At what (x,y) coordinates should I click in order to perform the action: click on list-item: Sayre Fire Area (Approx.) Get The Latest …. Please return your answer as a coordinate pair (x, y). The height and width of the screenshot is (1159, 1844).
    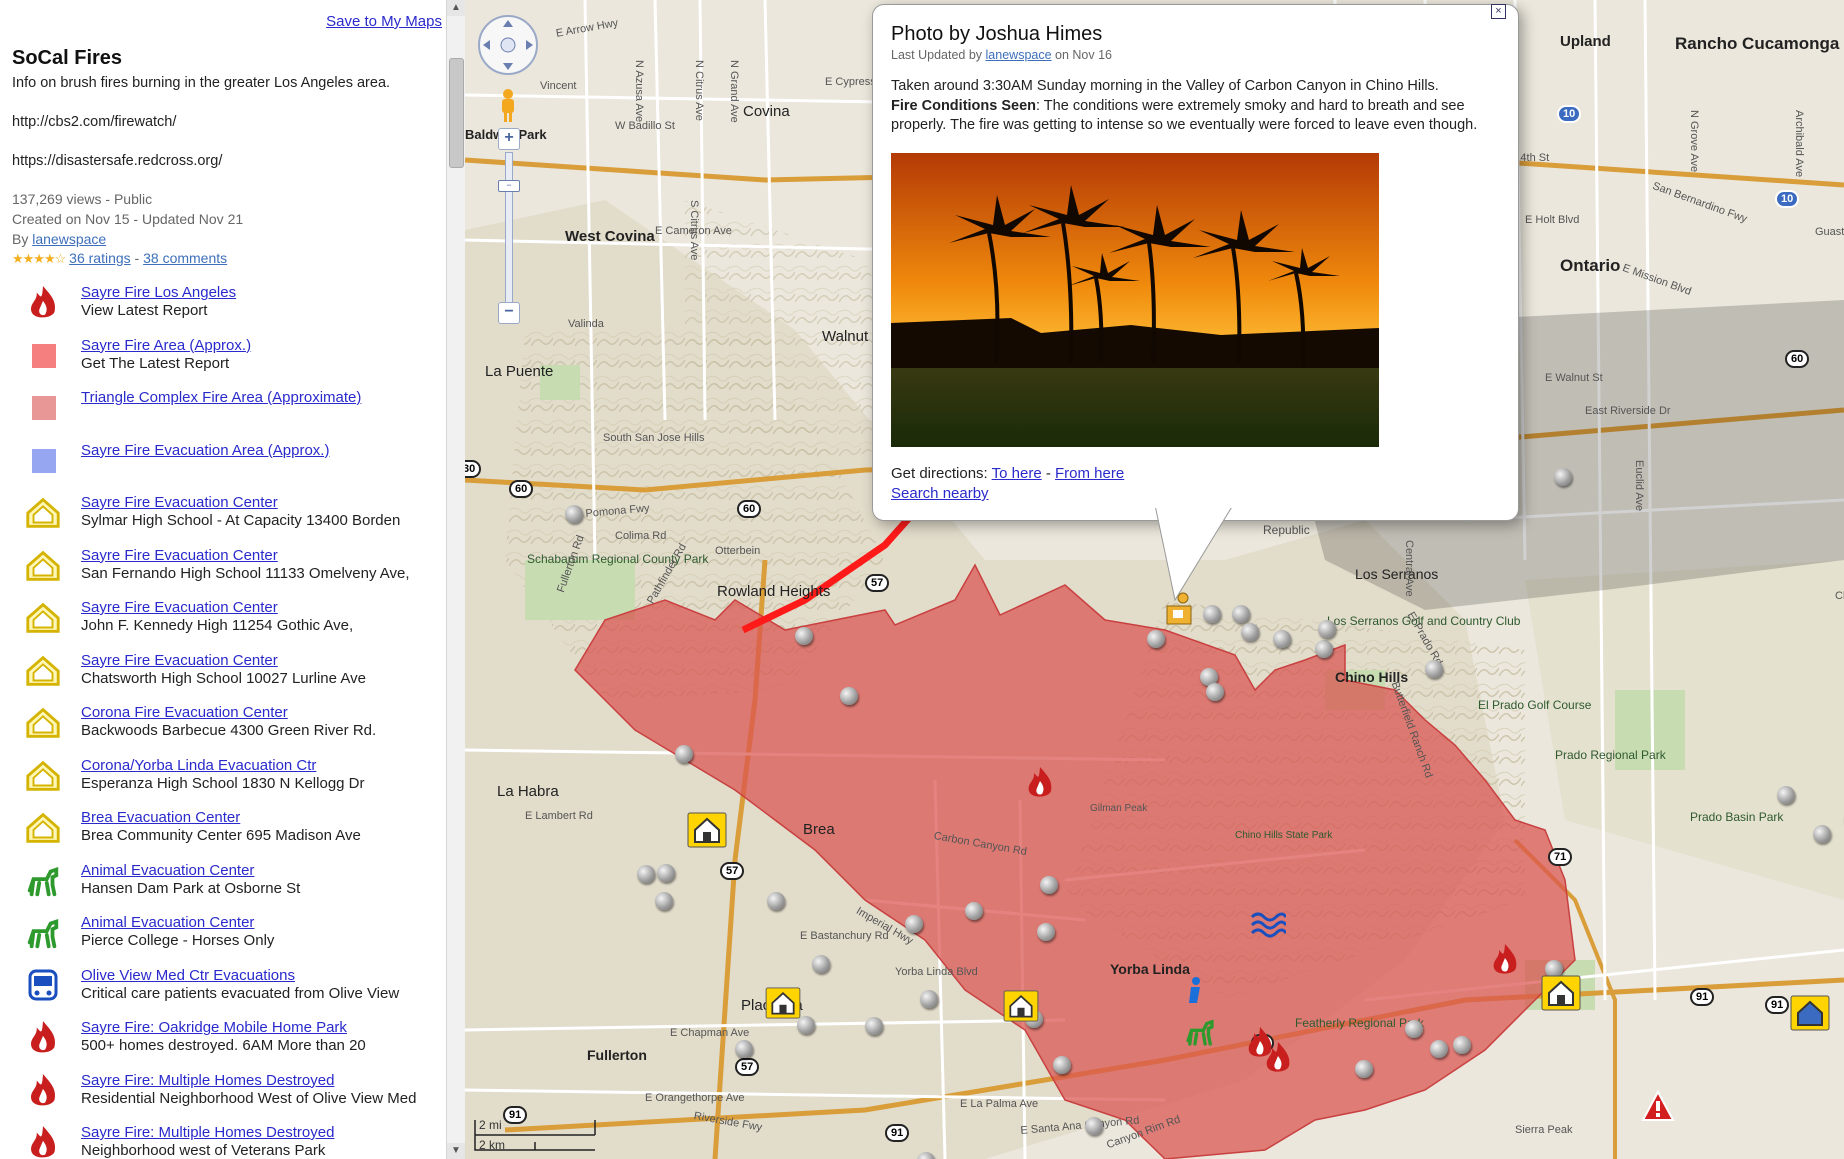
    Looking at the image, I should click on (220, 363).